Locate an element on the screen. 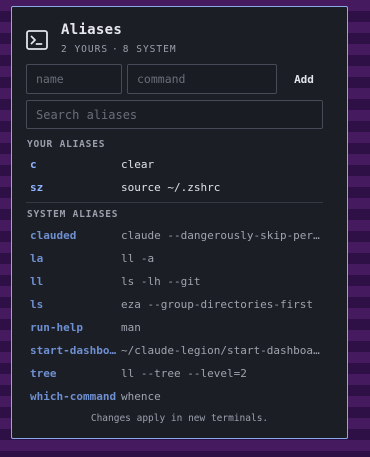  alias-command: ~/claude-legion/start-dashboard.sh is located at coordinates (222, 350).